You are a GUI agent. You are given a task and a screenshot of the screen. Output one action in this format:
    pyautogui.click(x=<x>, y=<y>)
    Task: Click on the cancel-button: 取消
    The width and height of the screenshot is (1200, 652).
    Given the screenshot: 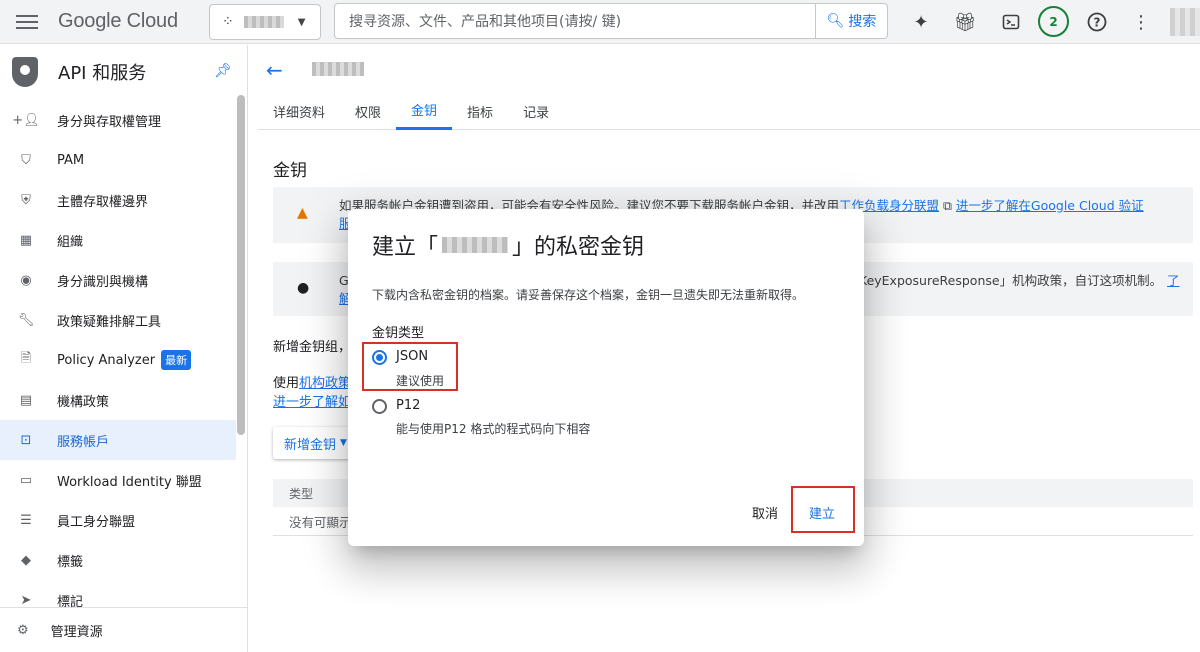 What is the action you would take?
    pyautogui.click(x=765, y=512)
    